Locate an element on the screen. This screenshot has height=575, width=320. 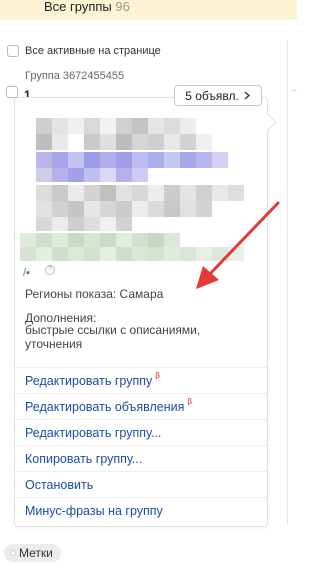
annotation-arrow is located at coordinates (238, 245).